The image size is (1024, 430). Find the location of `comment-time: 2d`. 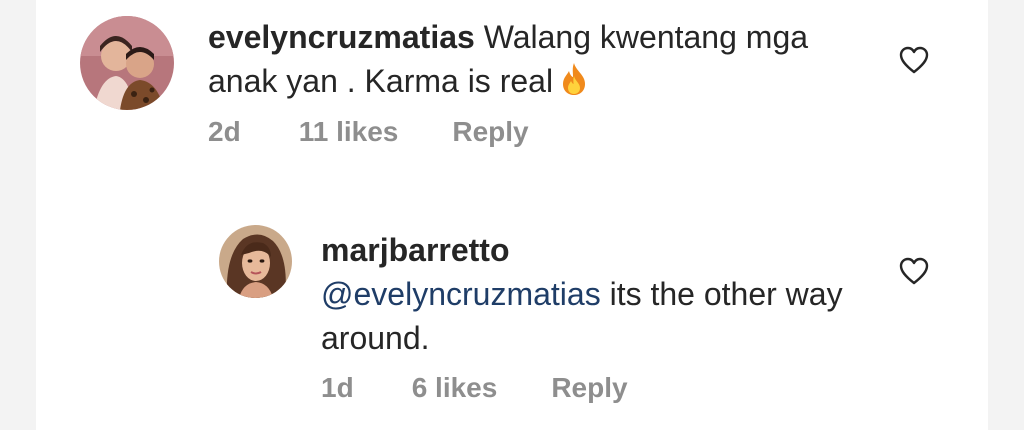

comment-time: 2d is located at coordinates (224, 132).